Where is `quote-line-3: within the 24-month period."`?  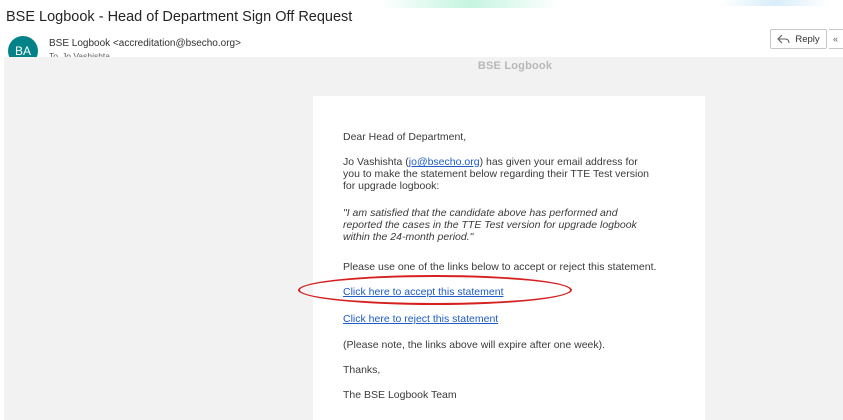 quote-line-3: within the 24-month period." is located at coordinates (408, 237).